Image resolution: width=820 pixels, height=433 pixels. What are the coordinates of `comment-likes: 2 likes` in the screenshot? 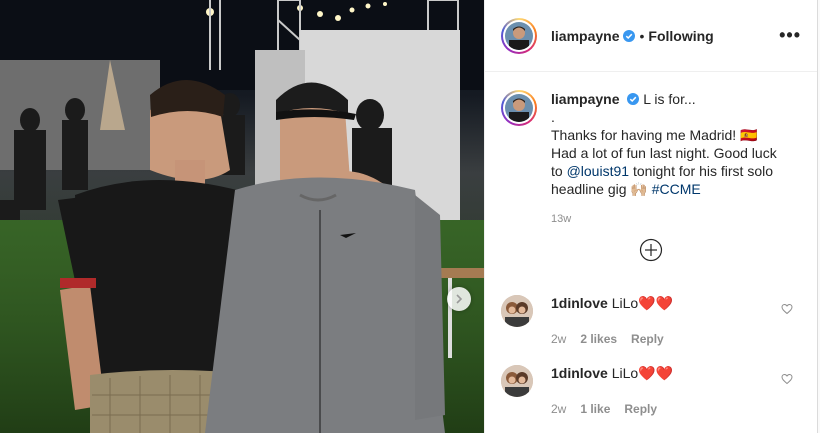 It's located at (598, 339).